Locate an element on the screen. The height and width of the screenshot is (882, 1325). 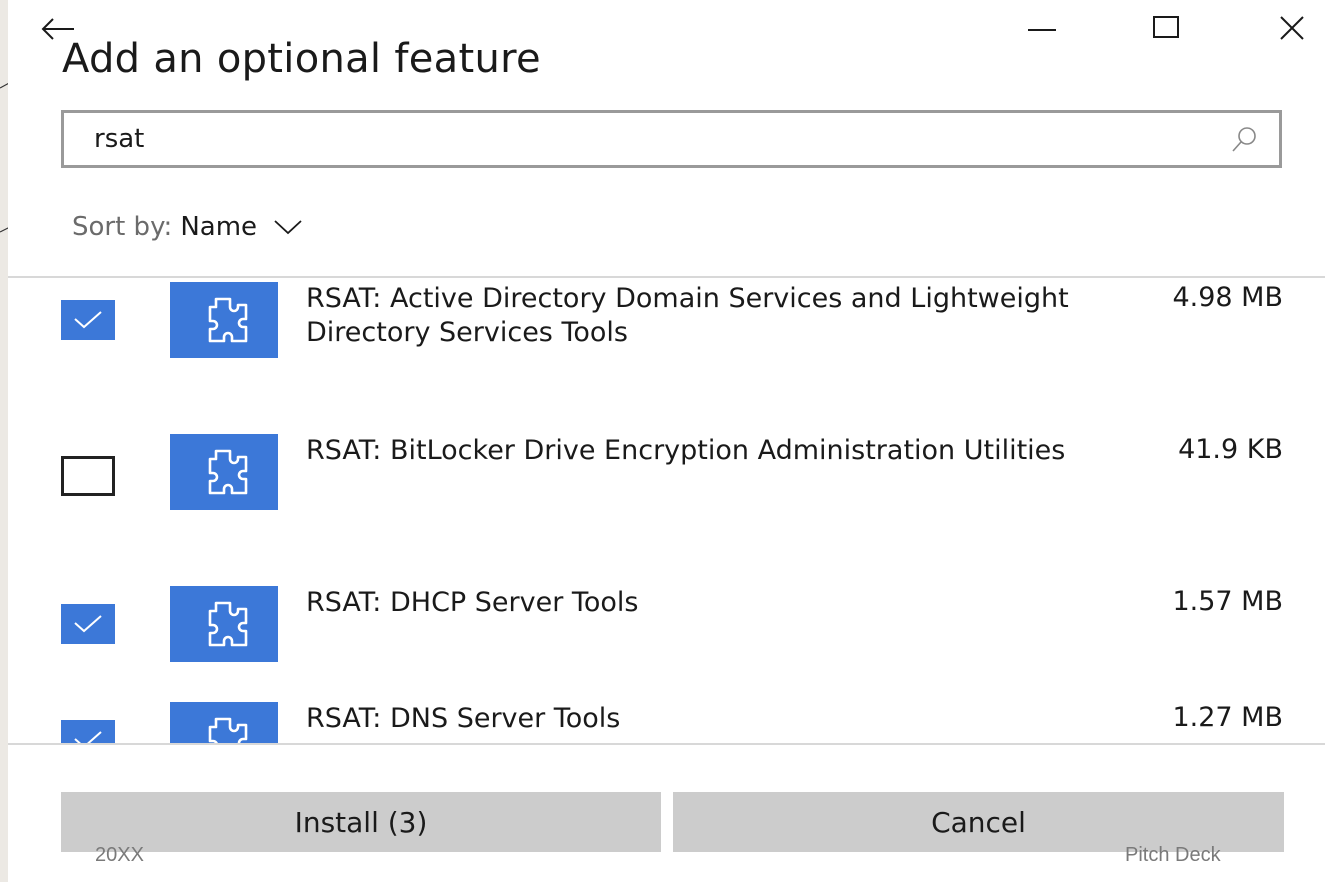
chevron-down-icon is located at coordinates (288, 227).